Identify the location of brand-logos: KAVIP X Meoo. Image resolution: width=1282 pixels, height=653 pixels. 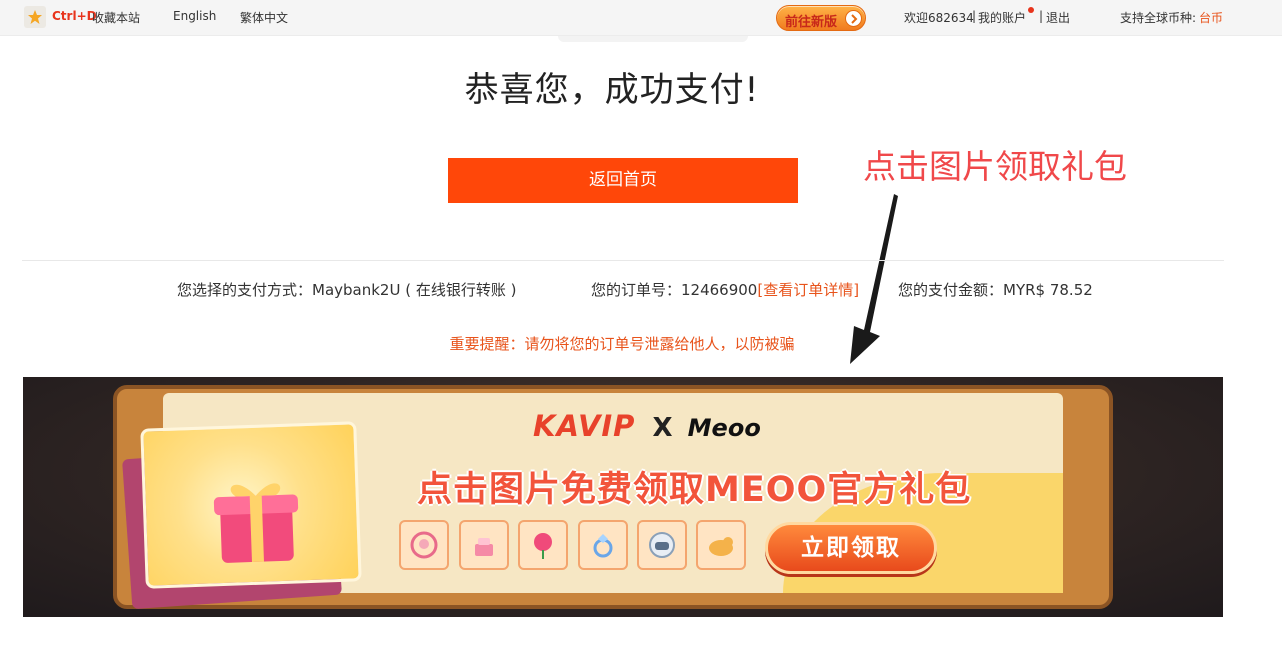
(647, 426).